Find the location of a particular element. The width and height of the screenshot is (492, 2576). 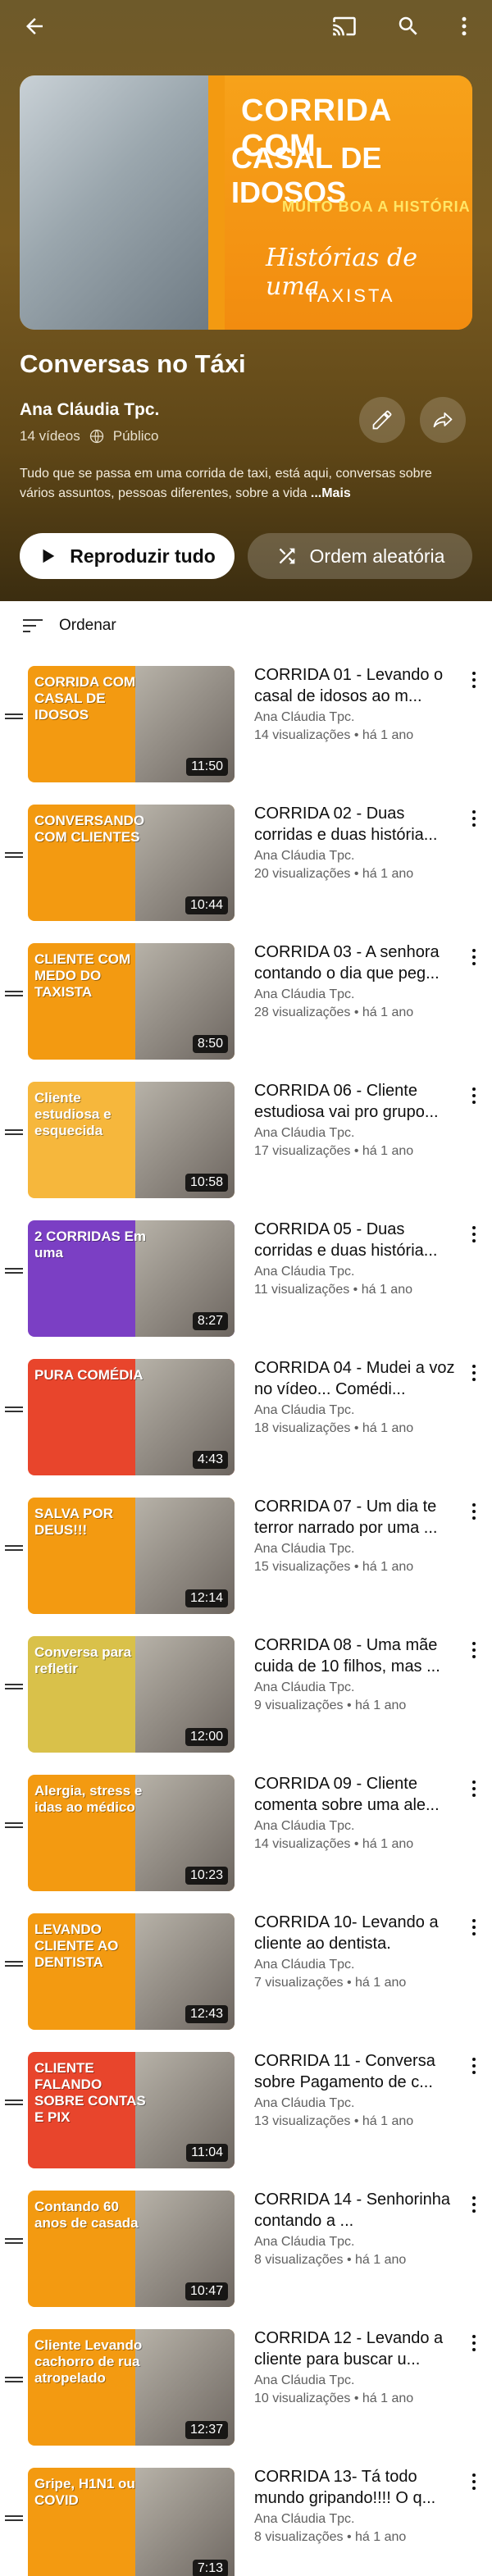

video-thumbnail: 2 CORRIDAS Em uma 8:27 is located at coordinates (131, 1278).